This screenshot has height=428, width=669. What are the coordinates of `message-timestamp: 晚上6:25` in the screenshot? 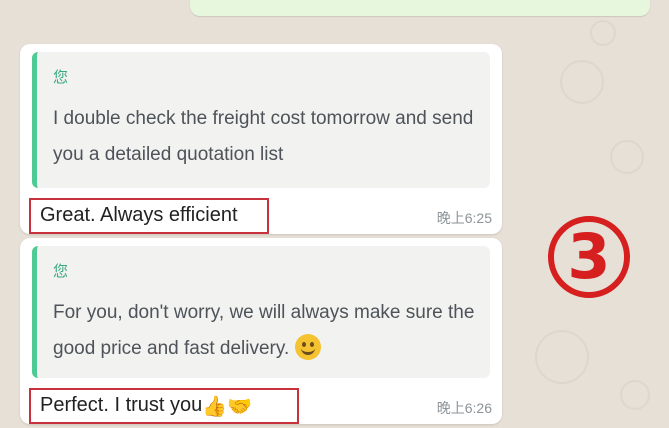 It's located at (464, 218).